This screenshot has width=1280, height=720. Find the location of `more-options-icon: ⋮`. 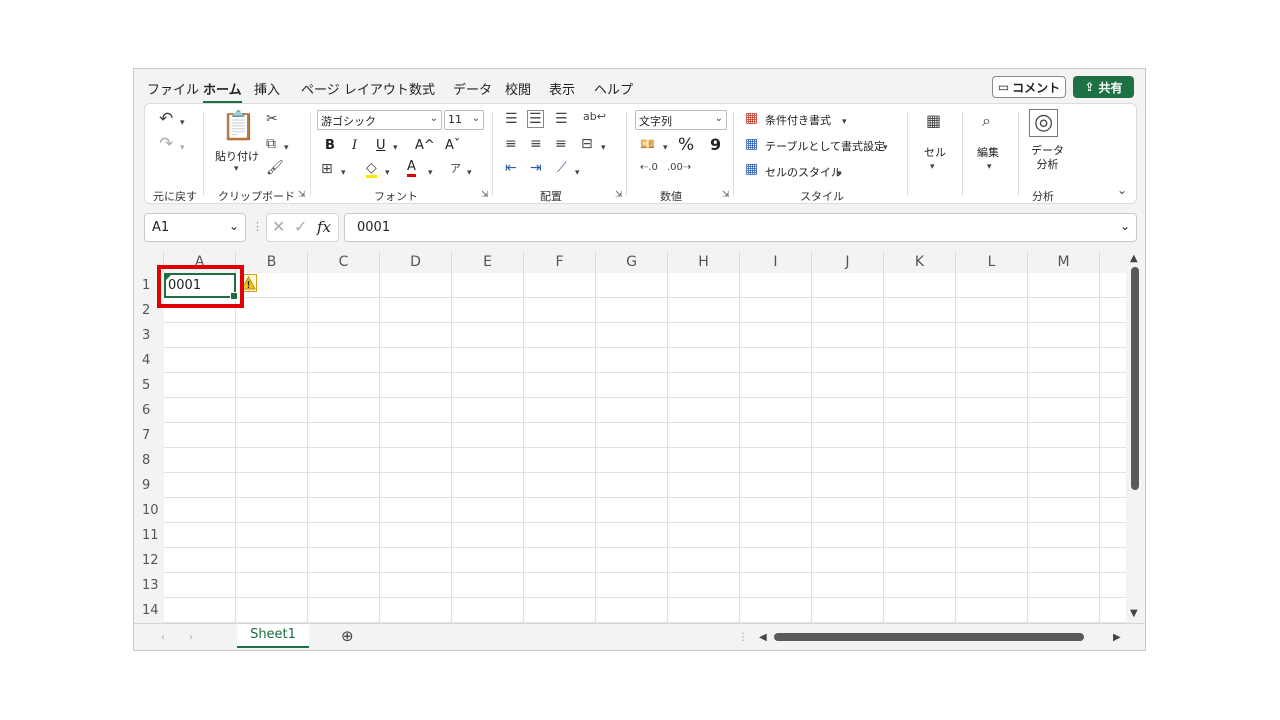

more-options-icon: ⋮ is located at coordinates (257, 227).